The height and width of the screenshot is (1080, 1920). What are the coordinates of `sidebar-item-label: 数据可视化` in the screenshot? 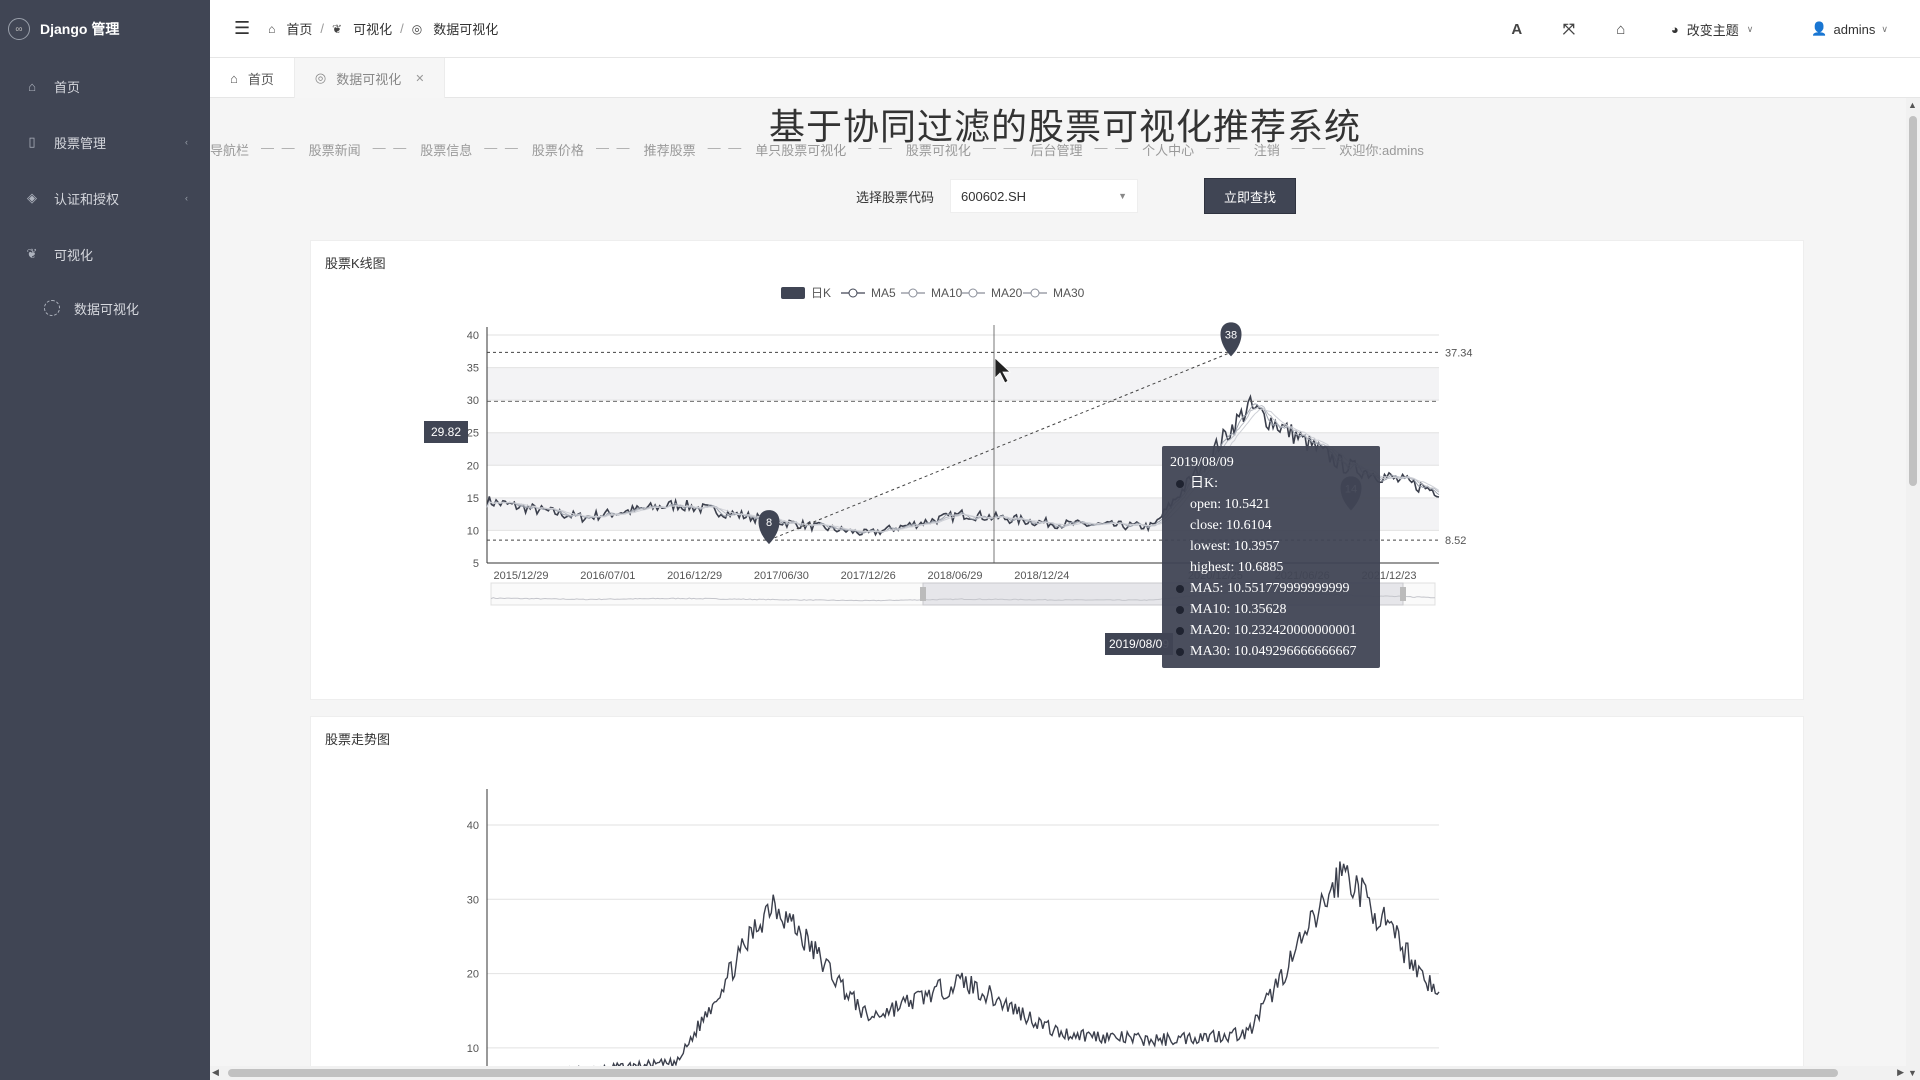 It's located at (107, 309).